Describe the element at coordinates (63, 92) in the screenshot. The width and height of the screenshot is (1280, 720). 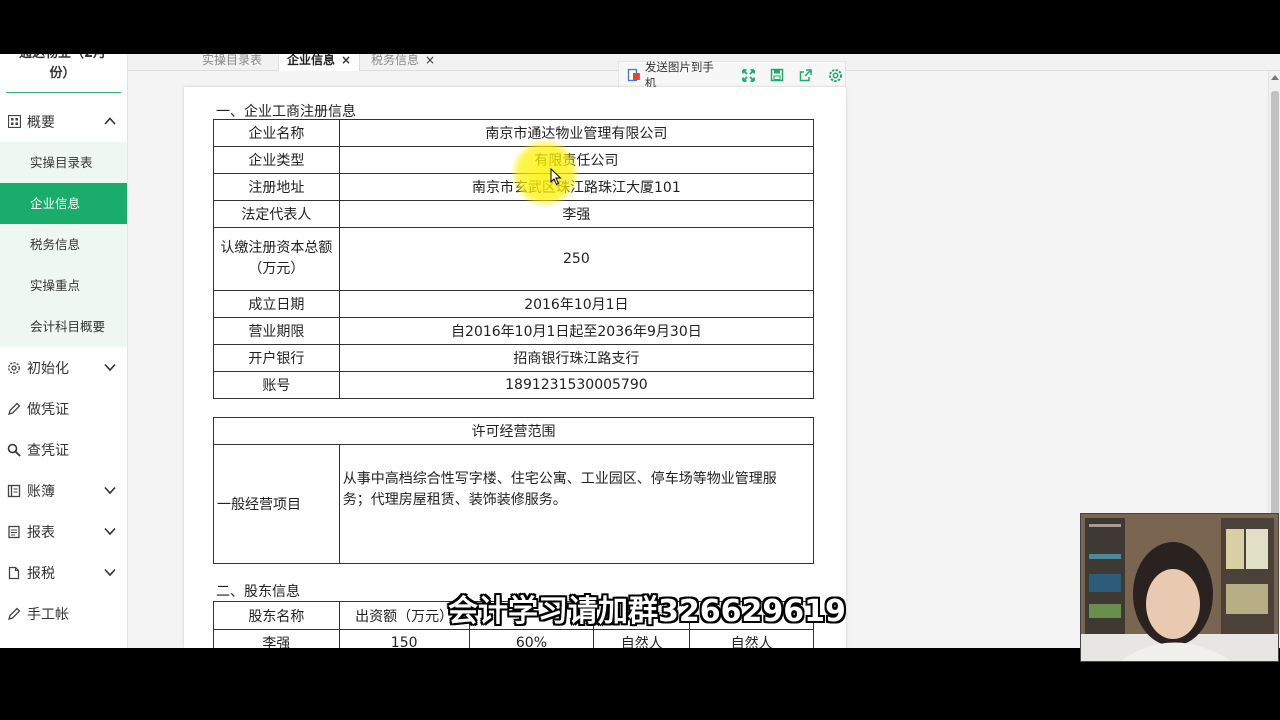
I see `divider` at that location.